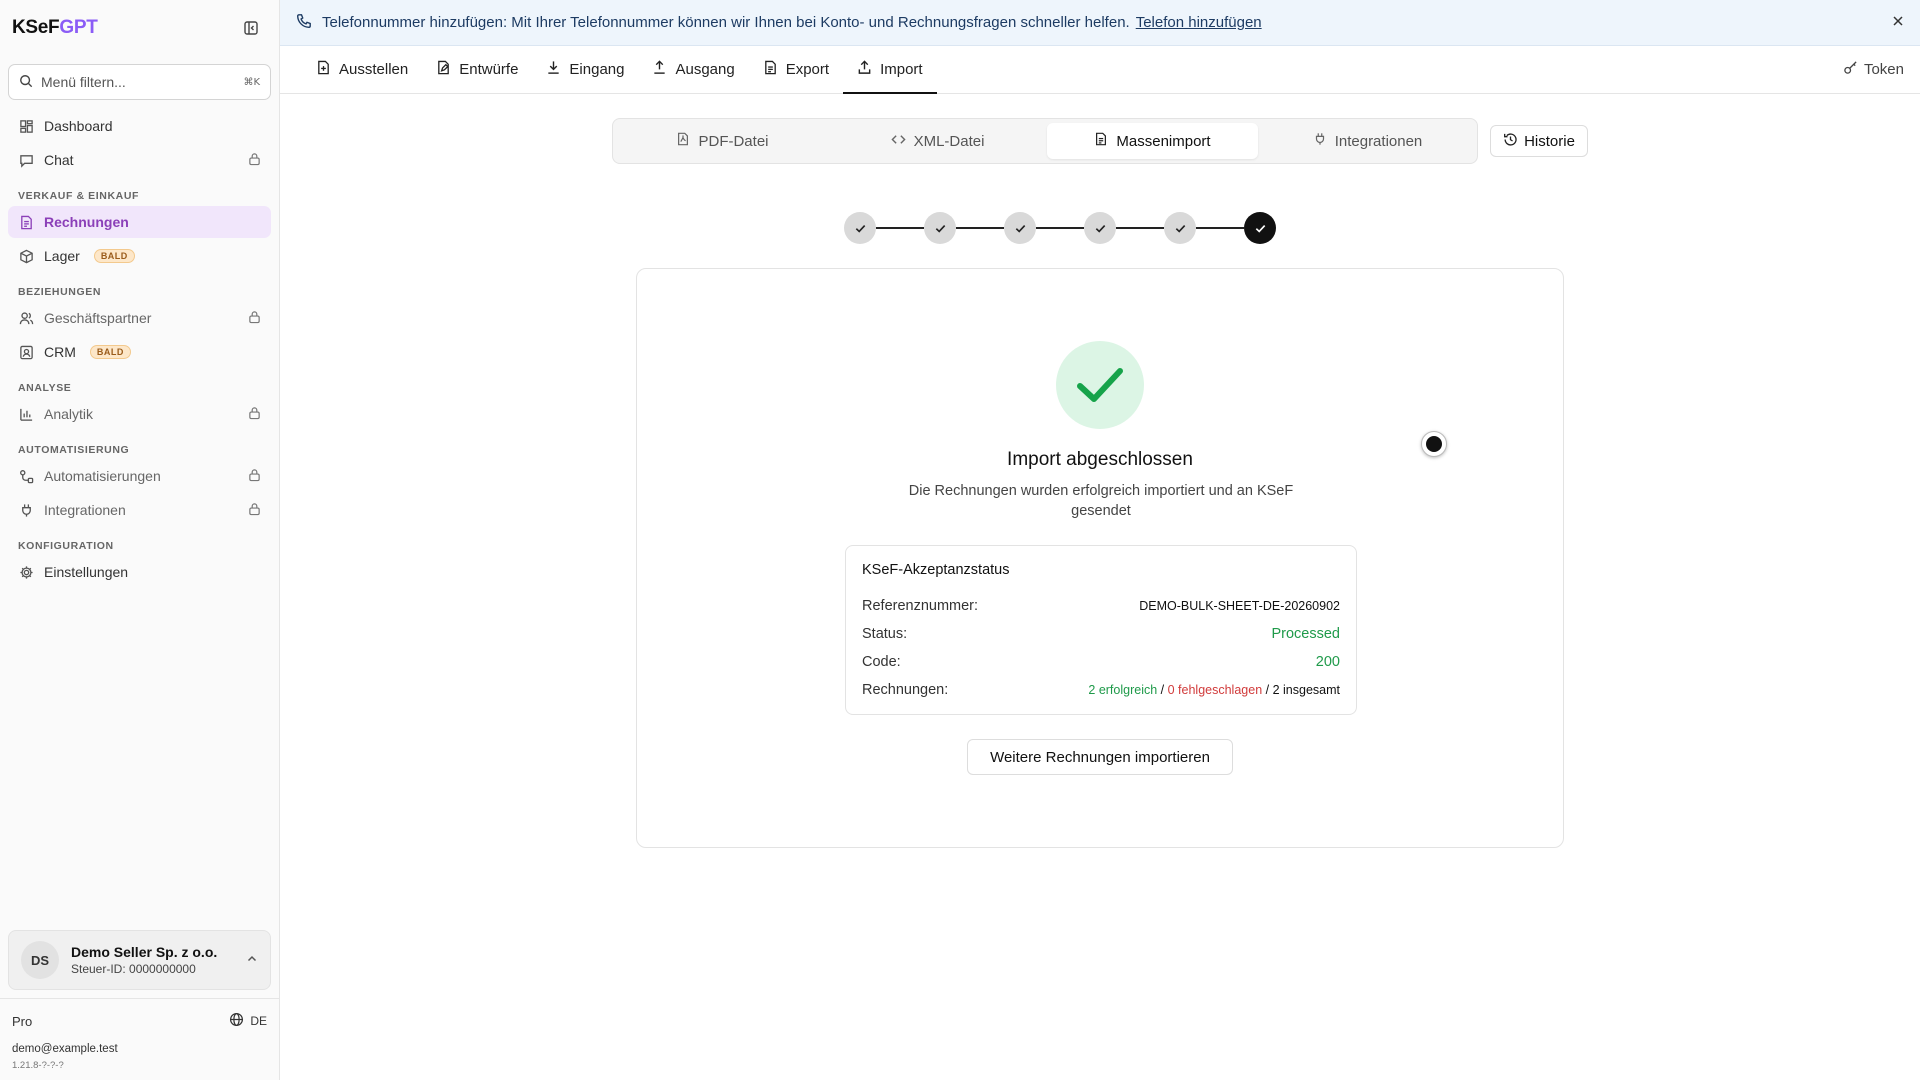 The height and width of the screenshot is (1080, 1920). What do you see at coordinates (26, 126) in the screenshot?
I see `dashboard-icon` at bounding box center [26, 126].